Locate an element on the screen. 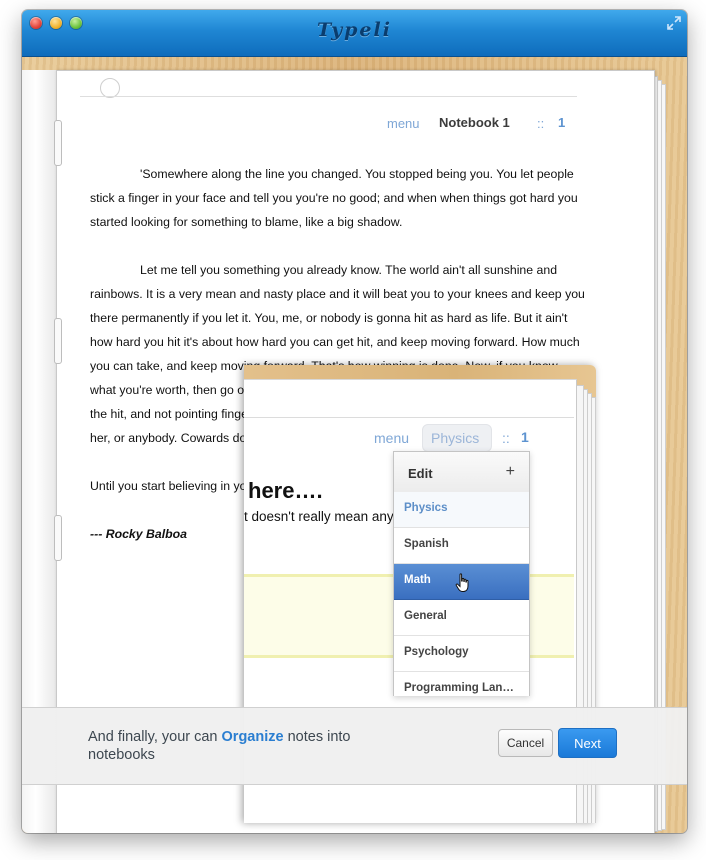 This screenshot has height=860, width=706. dropdown-item: General is located at coordinates (461, 618).